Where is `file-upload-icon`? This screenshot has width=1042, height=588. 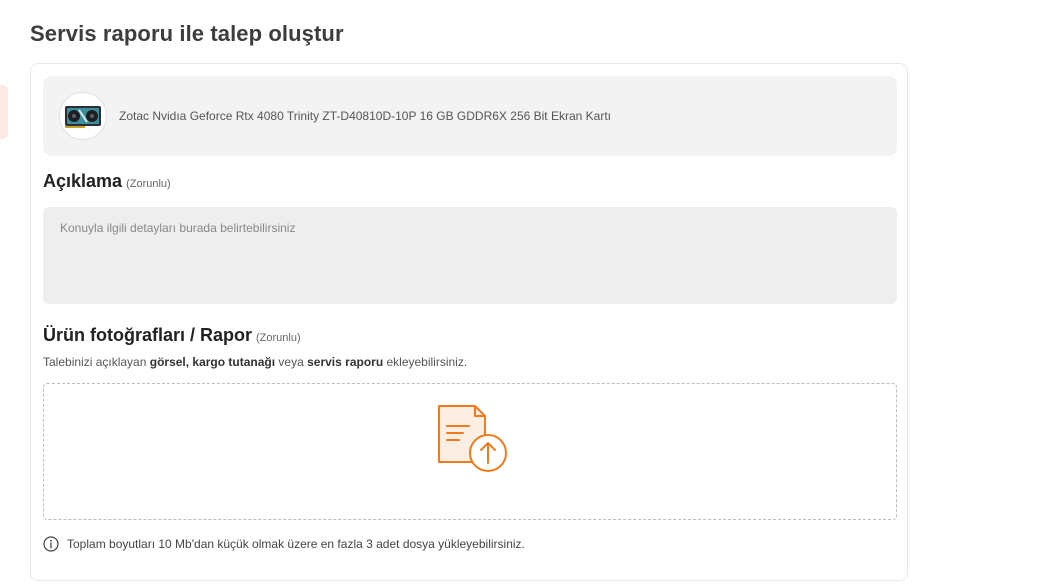
file-upload-icon is located at coordinates (472, 438).